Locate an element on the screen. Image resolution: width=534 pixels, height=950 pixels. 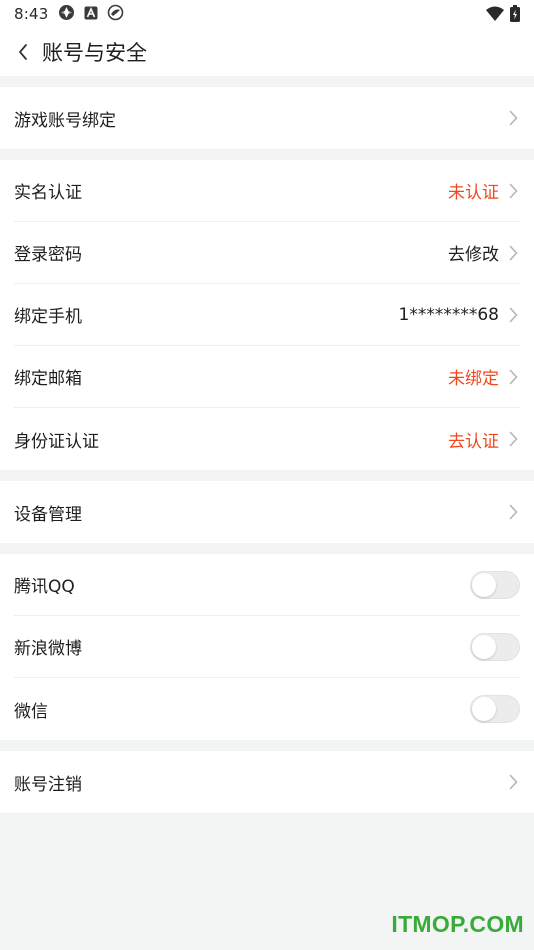
settings-row-id-card-verification: 身份证认证 去认证 is located at coordinates (267, 439).